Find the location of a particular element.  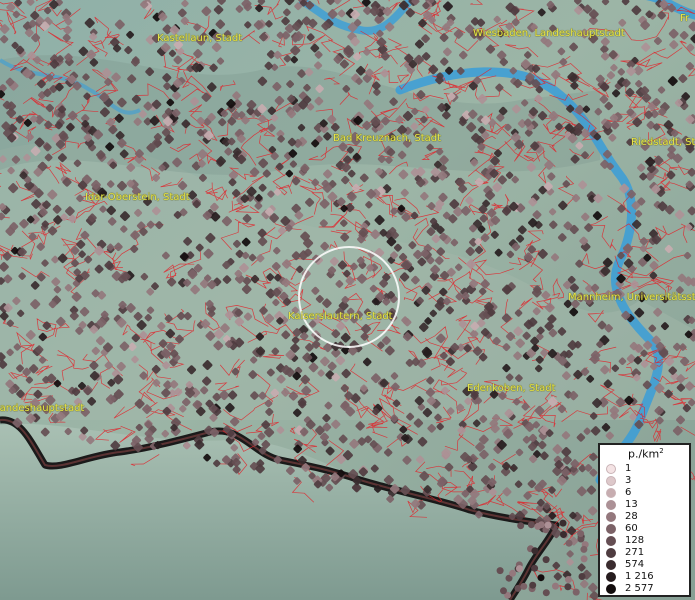

legend-title: p./km2 is located at coordinates (646, 454).